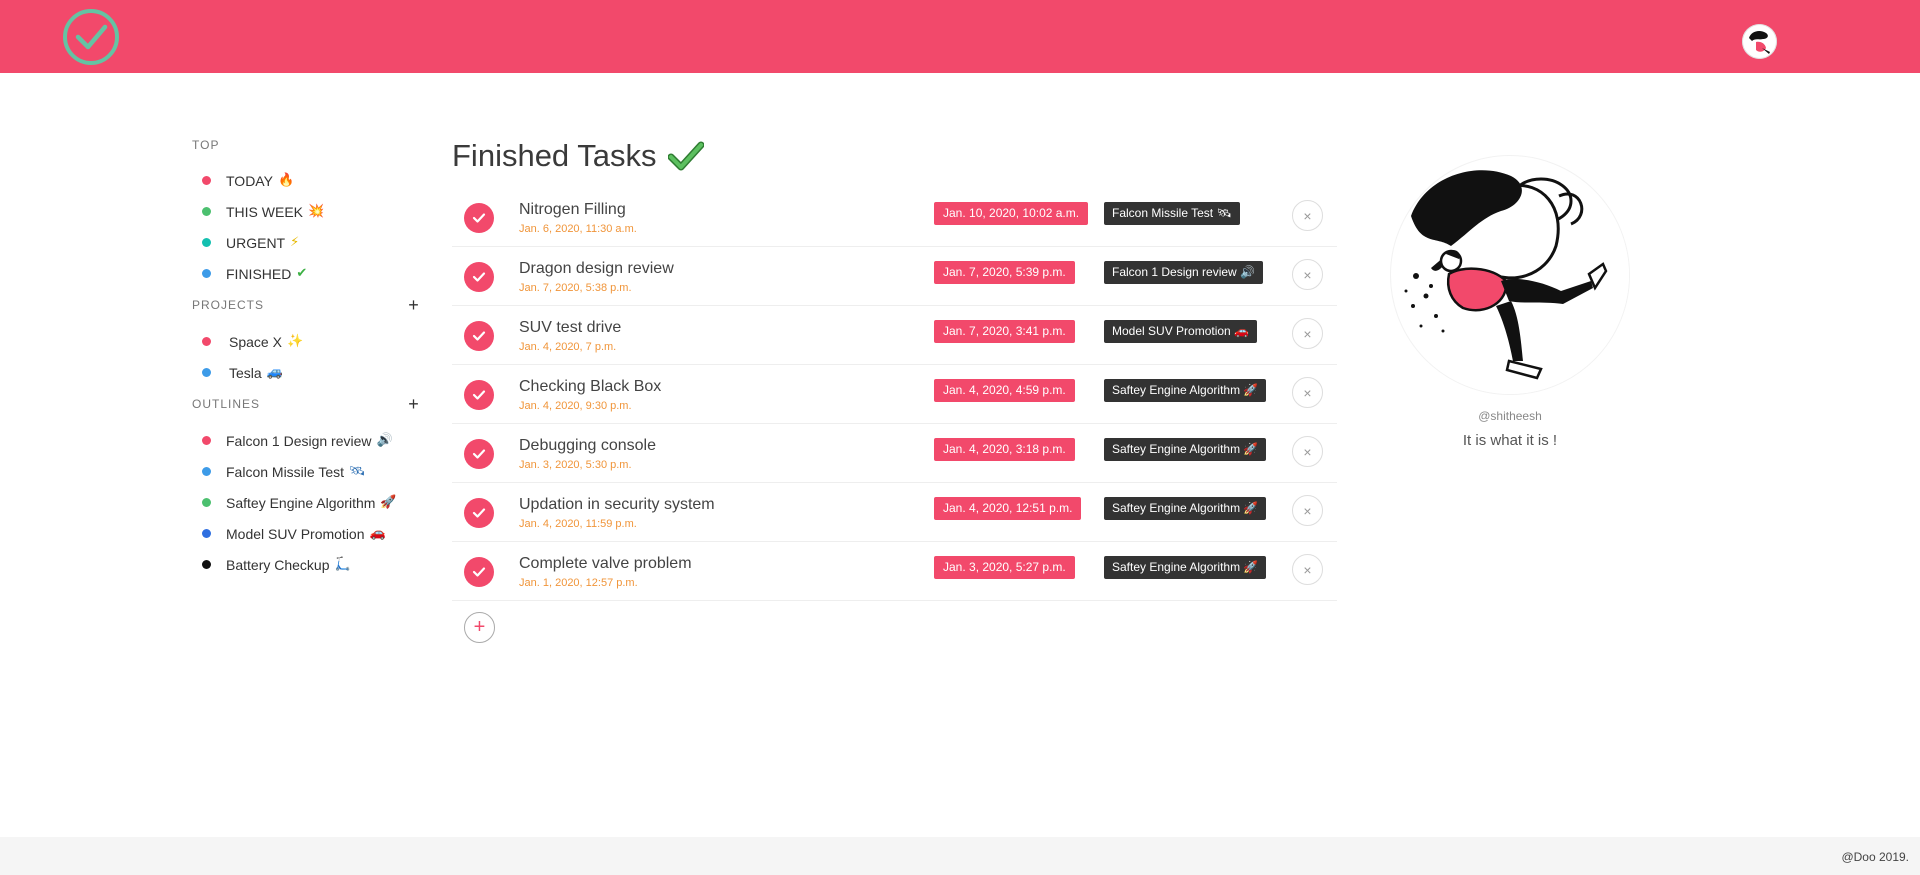  Describe the element at coordinates (1004, 390) in the screenshot. I see `due-date-badge: Jan. 4, 2020, 4:59 p.m.` at that location.